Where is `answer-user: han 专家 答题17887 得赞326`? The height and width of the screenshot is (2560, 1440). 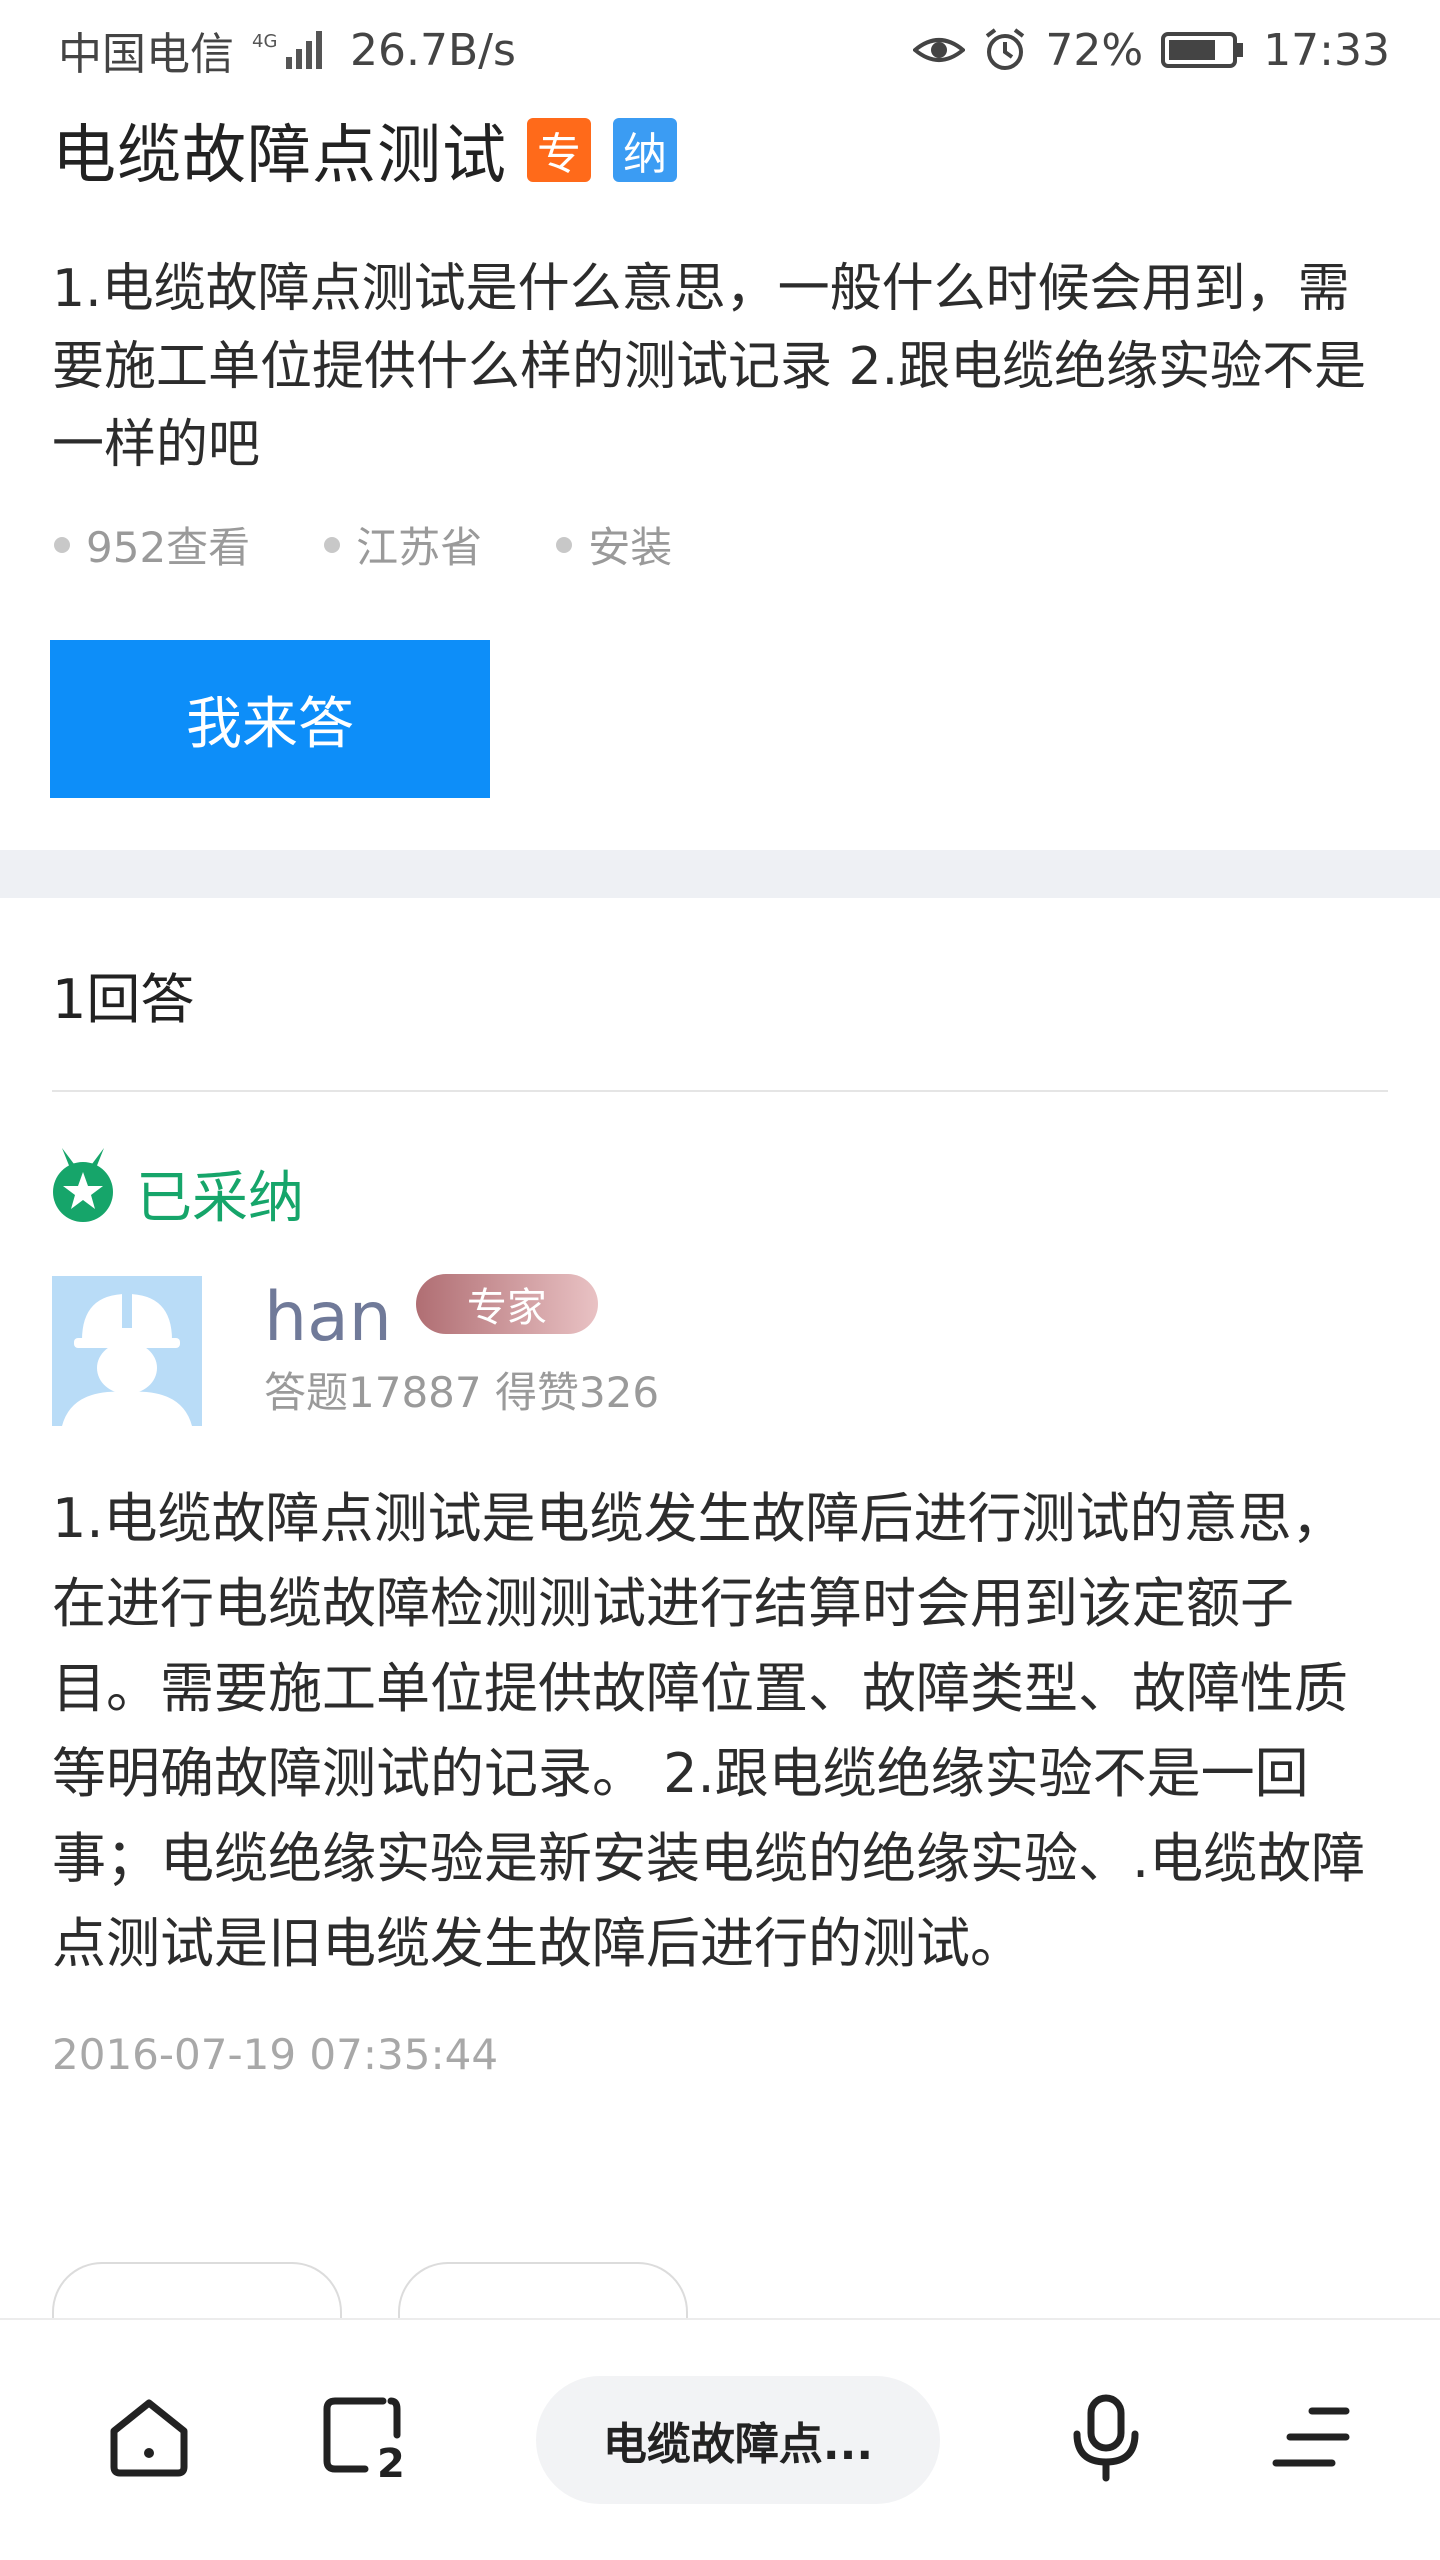 answer-user: han 专家 答题17887 得赞326 is located at coordinates (720, 1349).